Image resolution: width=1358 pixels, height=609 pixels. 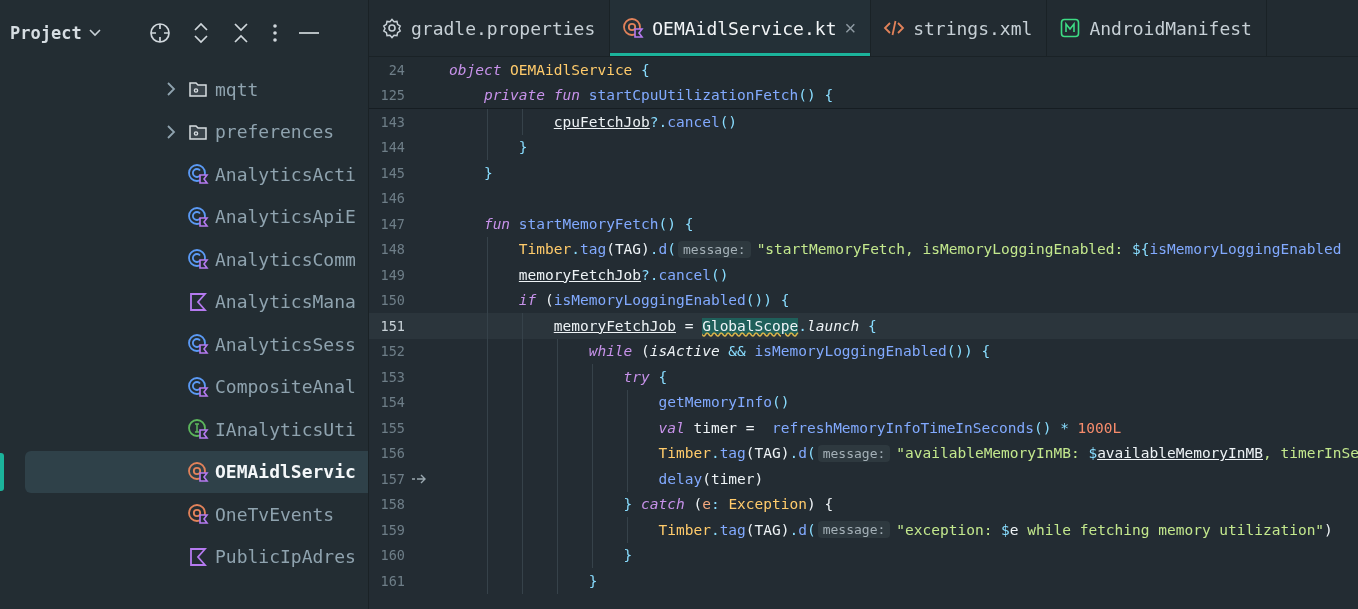 What do you see at coordinates (392, 453) in the screenshot?
I see `line-number: 156` at bounding box center [392, 453].